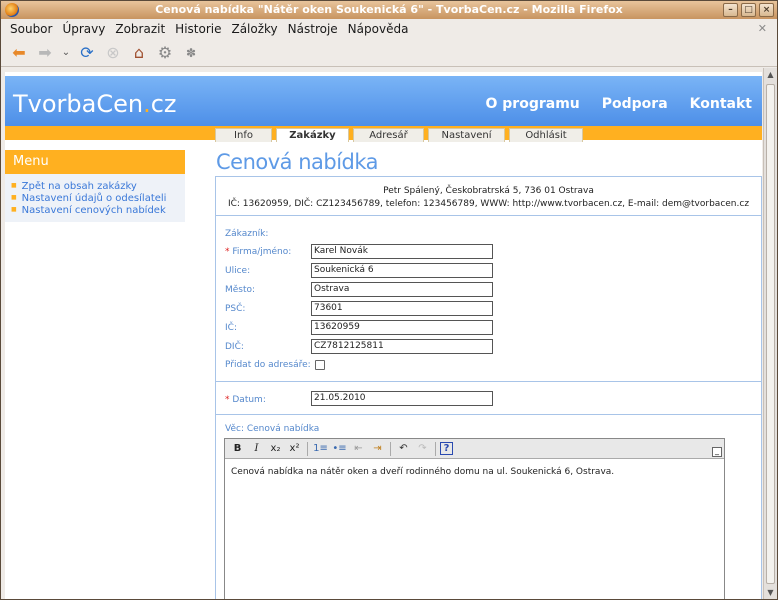 The height and width of the screenshot is (600, 778). What do you see at coordinates (546, 135) in the screenshot?
I see `tab-odhlasit: Odhlásit` at bounding box center [546, 135].